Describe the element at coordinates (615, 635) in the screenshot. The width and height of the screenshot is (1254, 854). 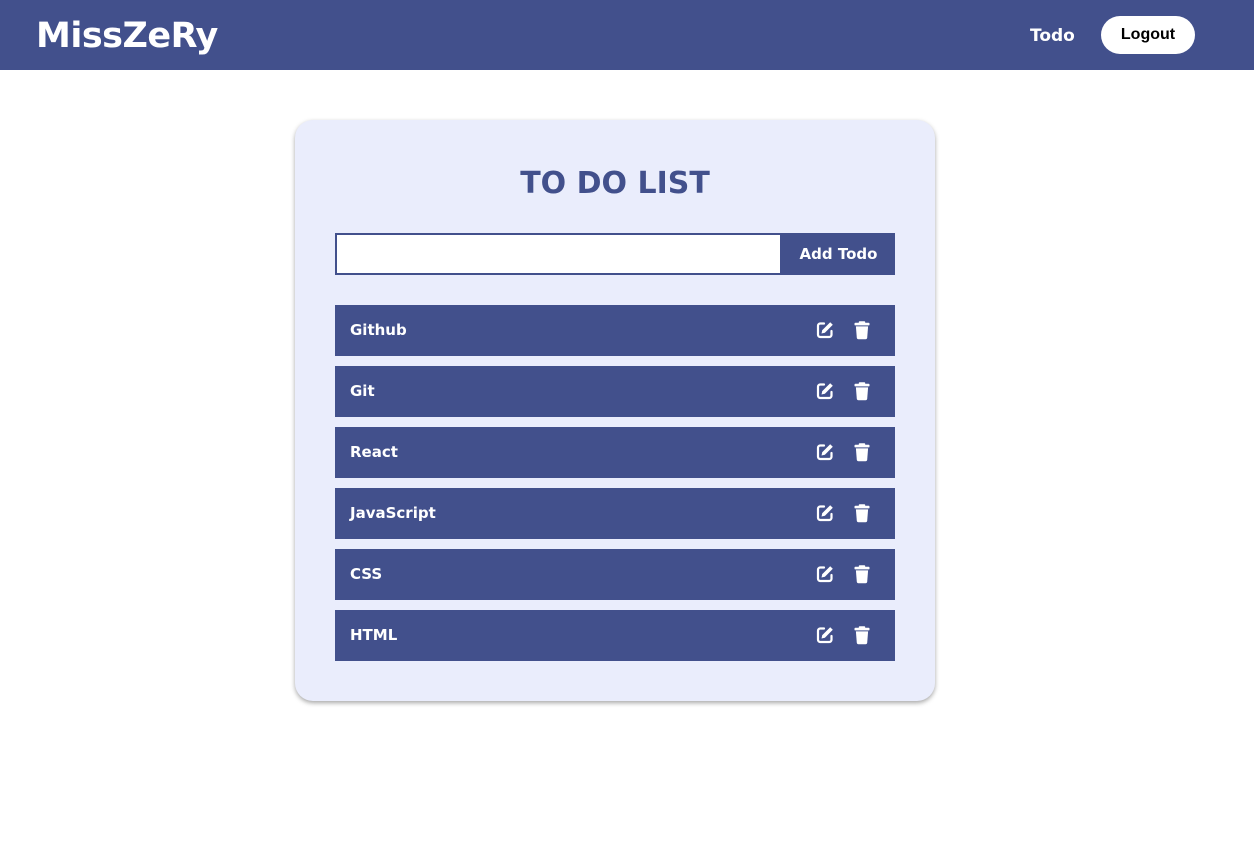
I see `todo-item: HTML` at that location.